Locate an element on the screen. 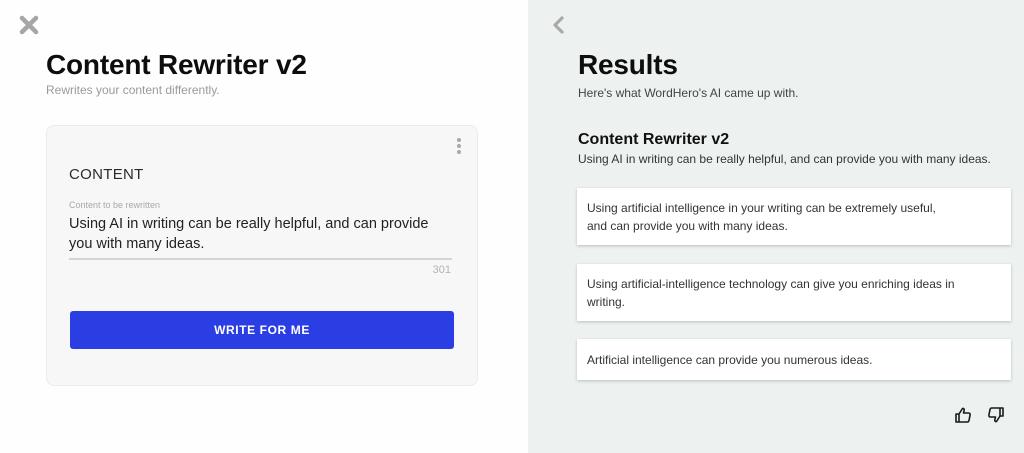  chevron-left-icon is located at coordinates (559, 25).